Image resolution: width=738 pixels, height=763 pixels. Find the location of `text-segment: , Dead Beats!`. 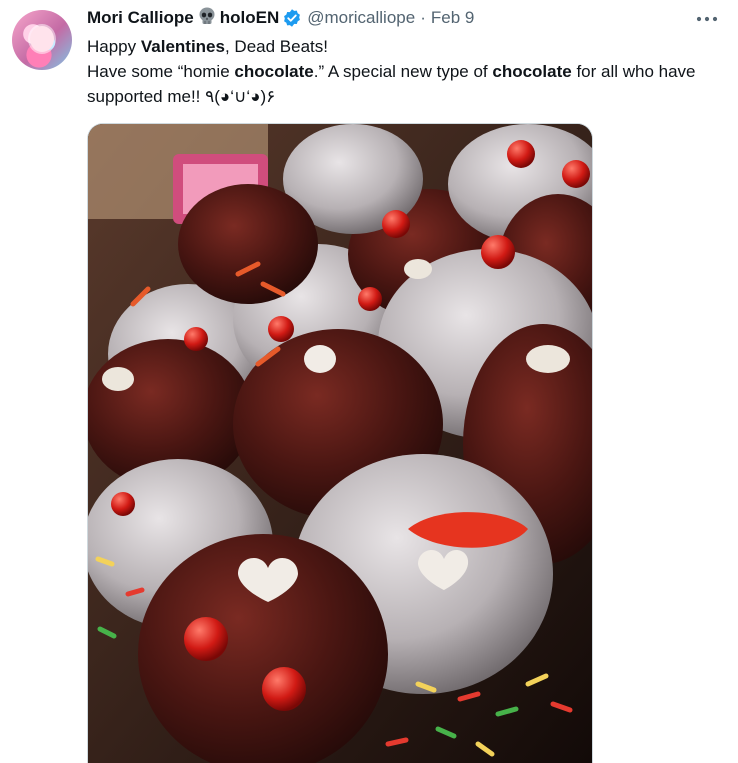

text-segment: , Dead Beats! is located at coordinates (276, 46).